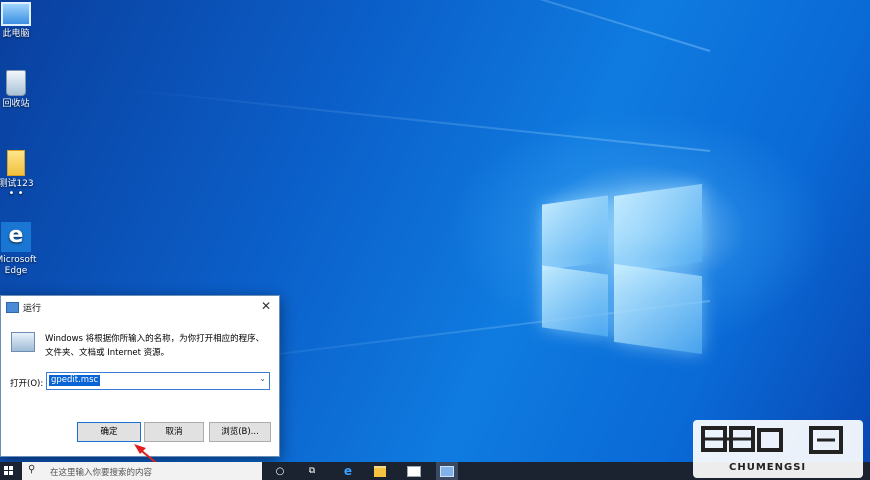 The height and width of the screenshot is (480, 870). I want to click on watermark-logo: CHUMENGSI, so click(778, 449).